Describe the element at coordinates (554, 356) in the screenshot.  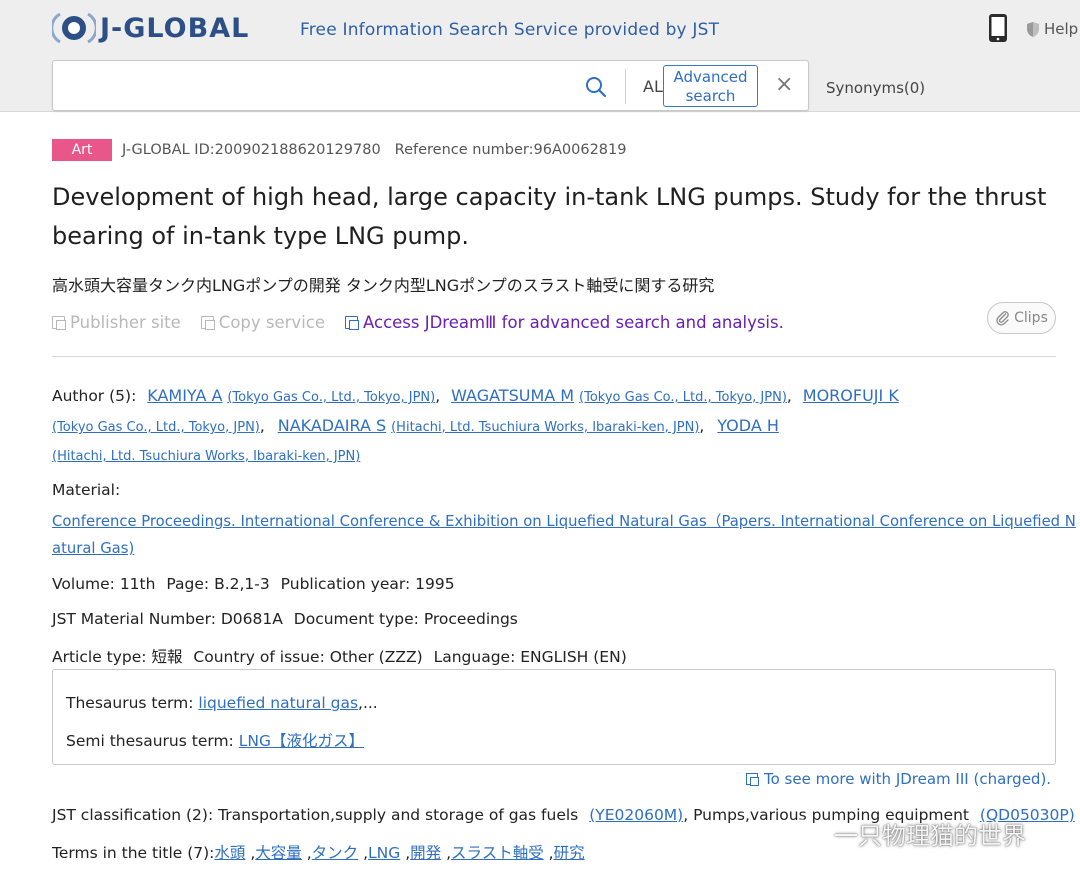
I see `section-divider` at that location.